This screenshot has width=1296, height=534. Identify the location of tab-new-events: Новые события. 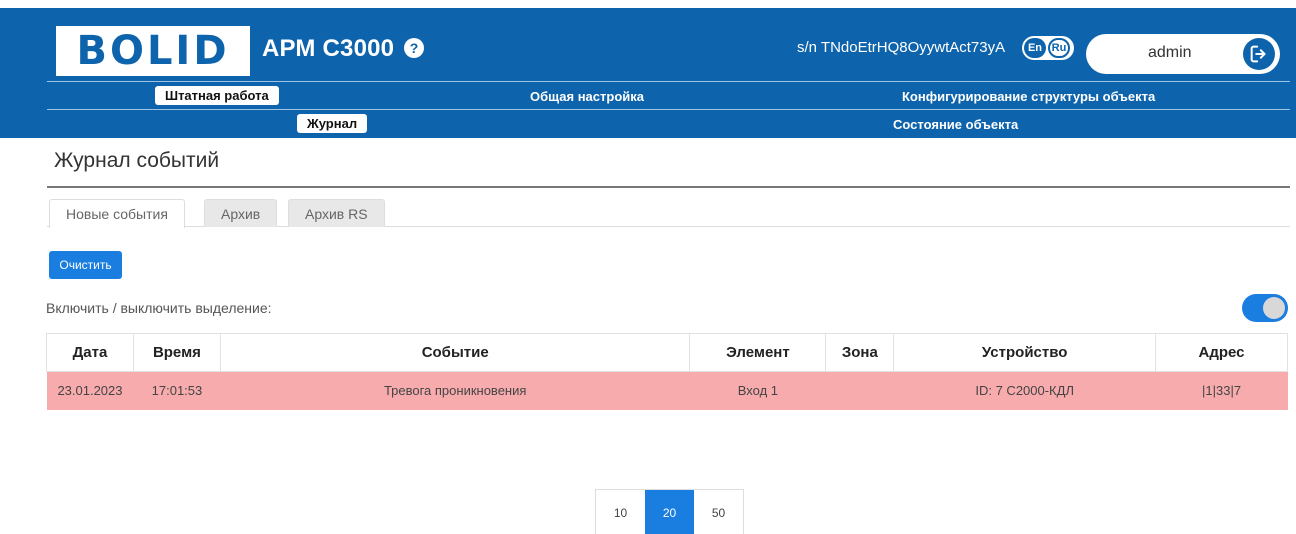
(117, 213).